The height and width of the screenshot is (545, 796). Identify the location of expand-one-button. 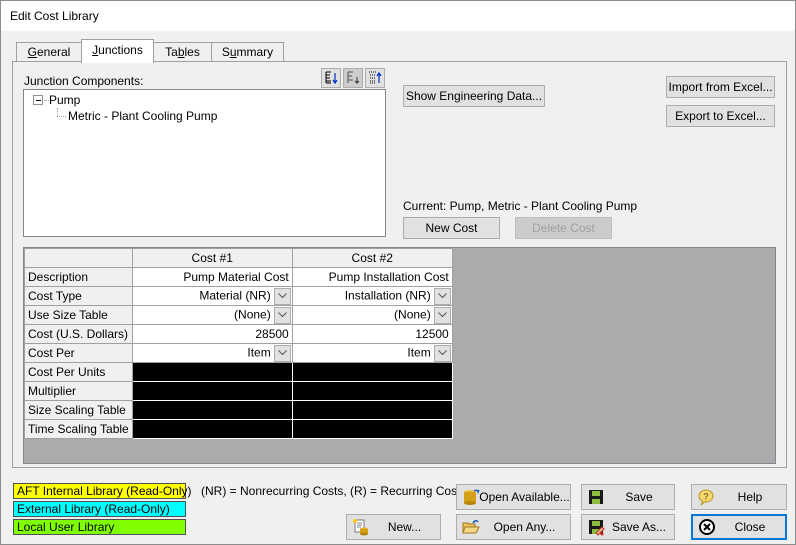
(353, 78).